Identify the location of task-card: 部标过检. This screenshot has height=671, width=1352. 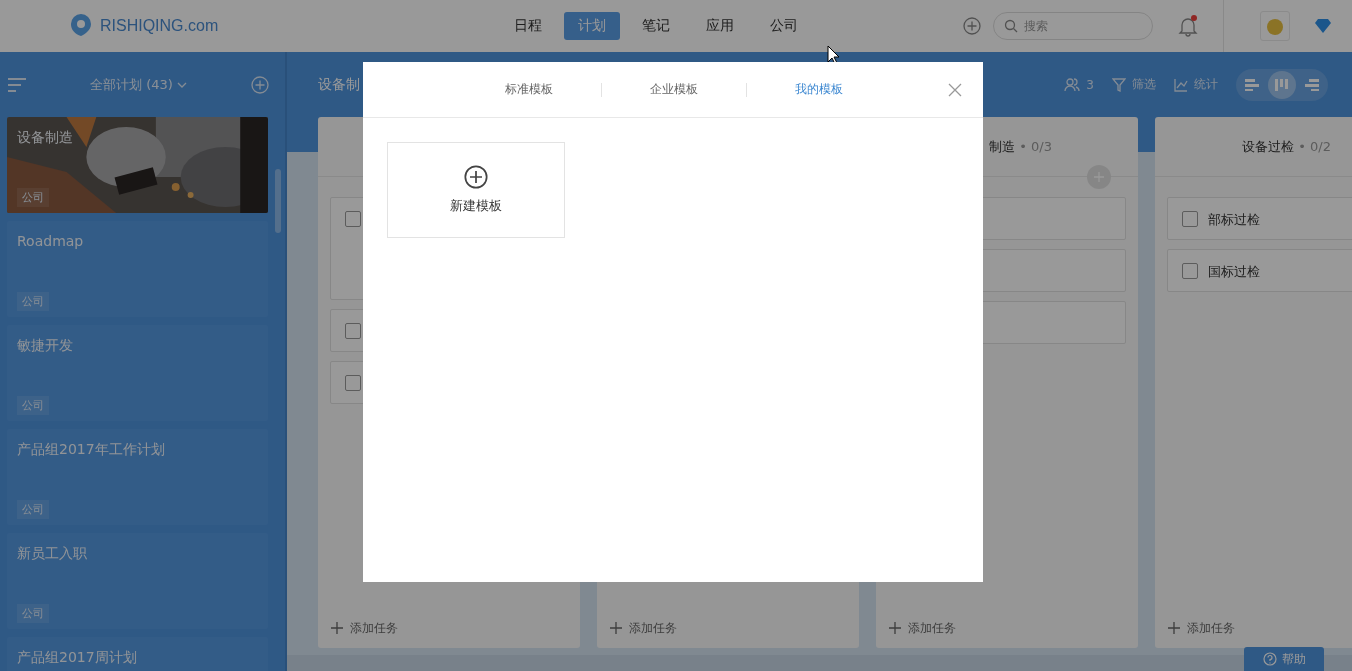
(1259, 218).